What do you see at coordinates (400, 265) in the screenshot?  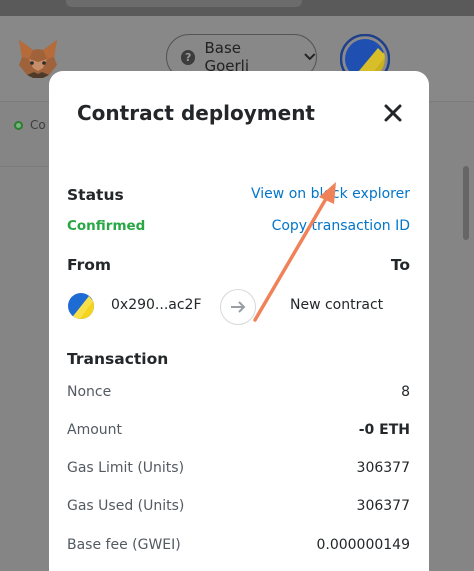 I see `to-heading: To` at bounding box center [400, 265].